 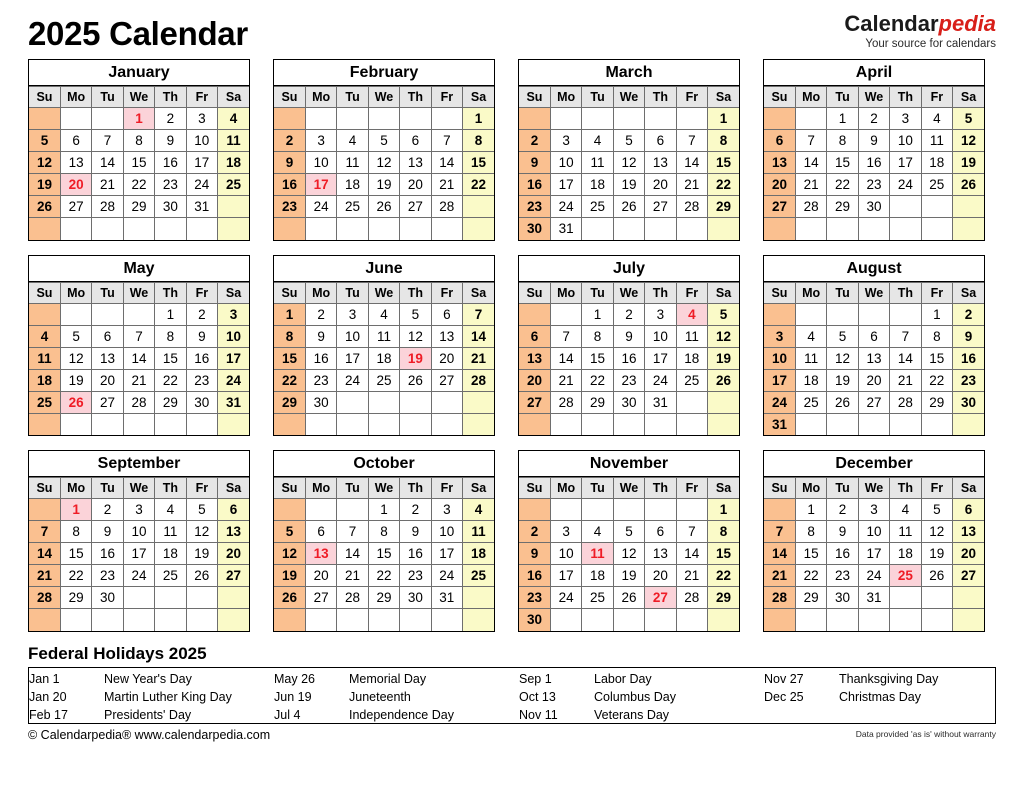 I want to click on day-cell: 21, so click(x=139, y=380).